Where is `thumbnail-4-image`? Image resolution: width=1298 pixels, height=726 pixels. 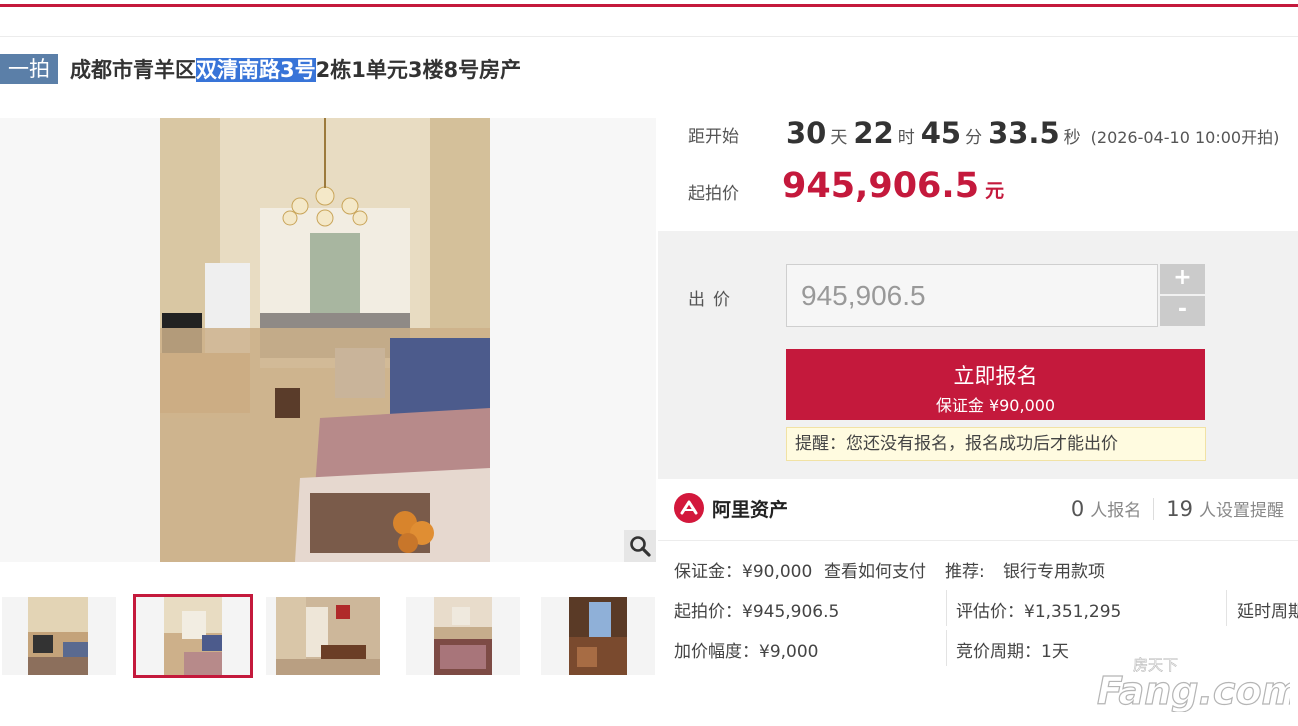
thumbnail-4-image is located at coordinates (463, 636).